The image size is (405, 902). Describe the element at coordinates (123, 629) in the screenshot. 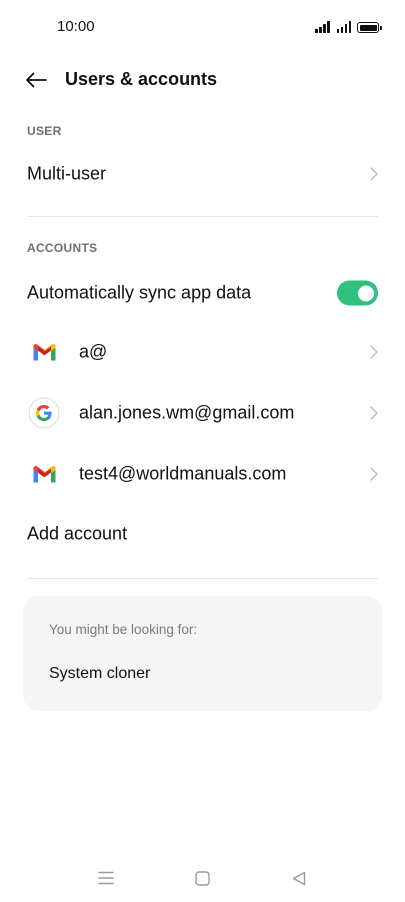

I see `suggestion-heading: You might be looking for:` at that location.